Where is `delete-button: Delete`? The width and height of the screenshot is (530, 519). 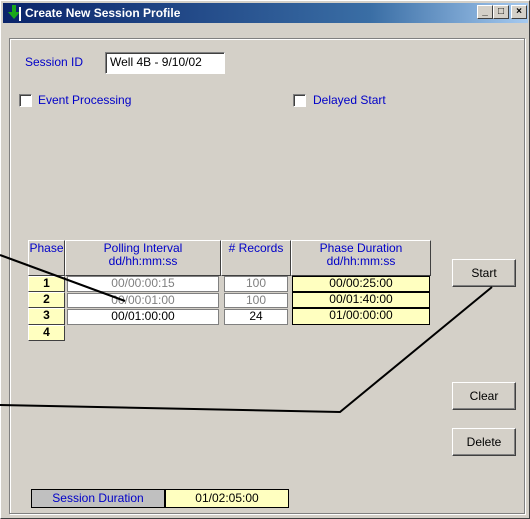 delete-button: Delete is located at coordinates (484, 442).